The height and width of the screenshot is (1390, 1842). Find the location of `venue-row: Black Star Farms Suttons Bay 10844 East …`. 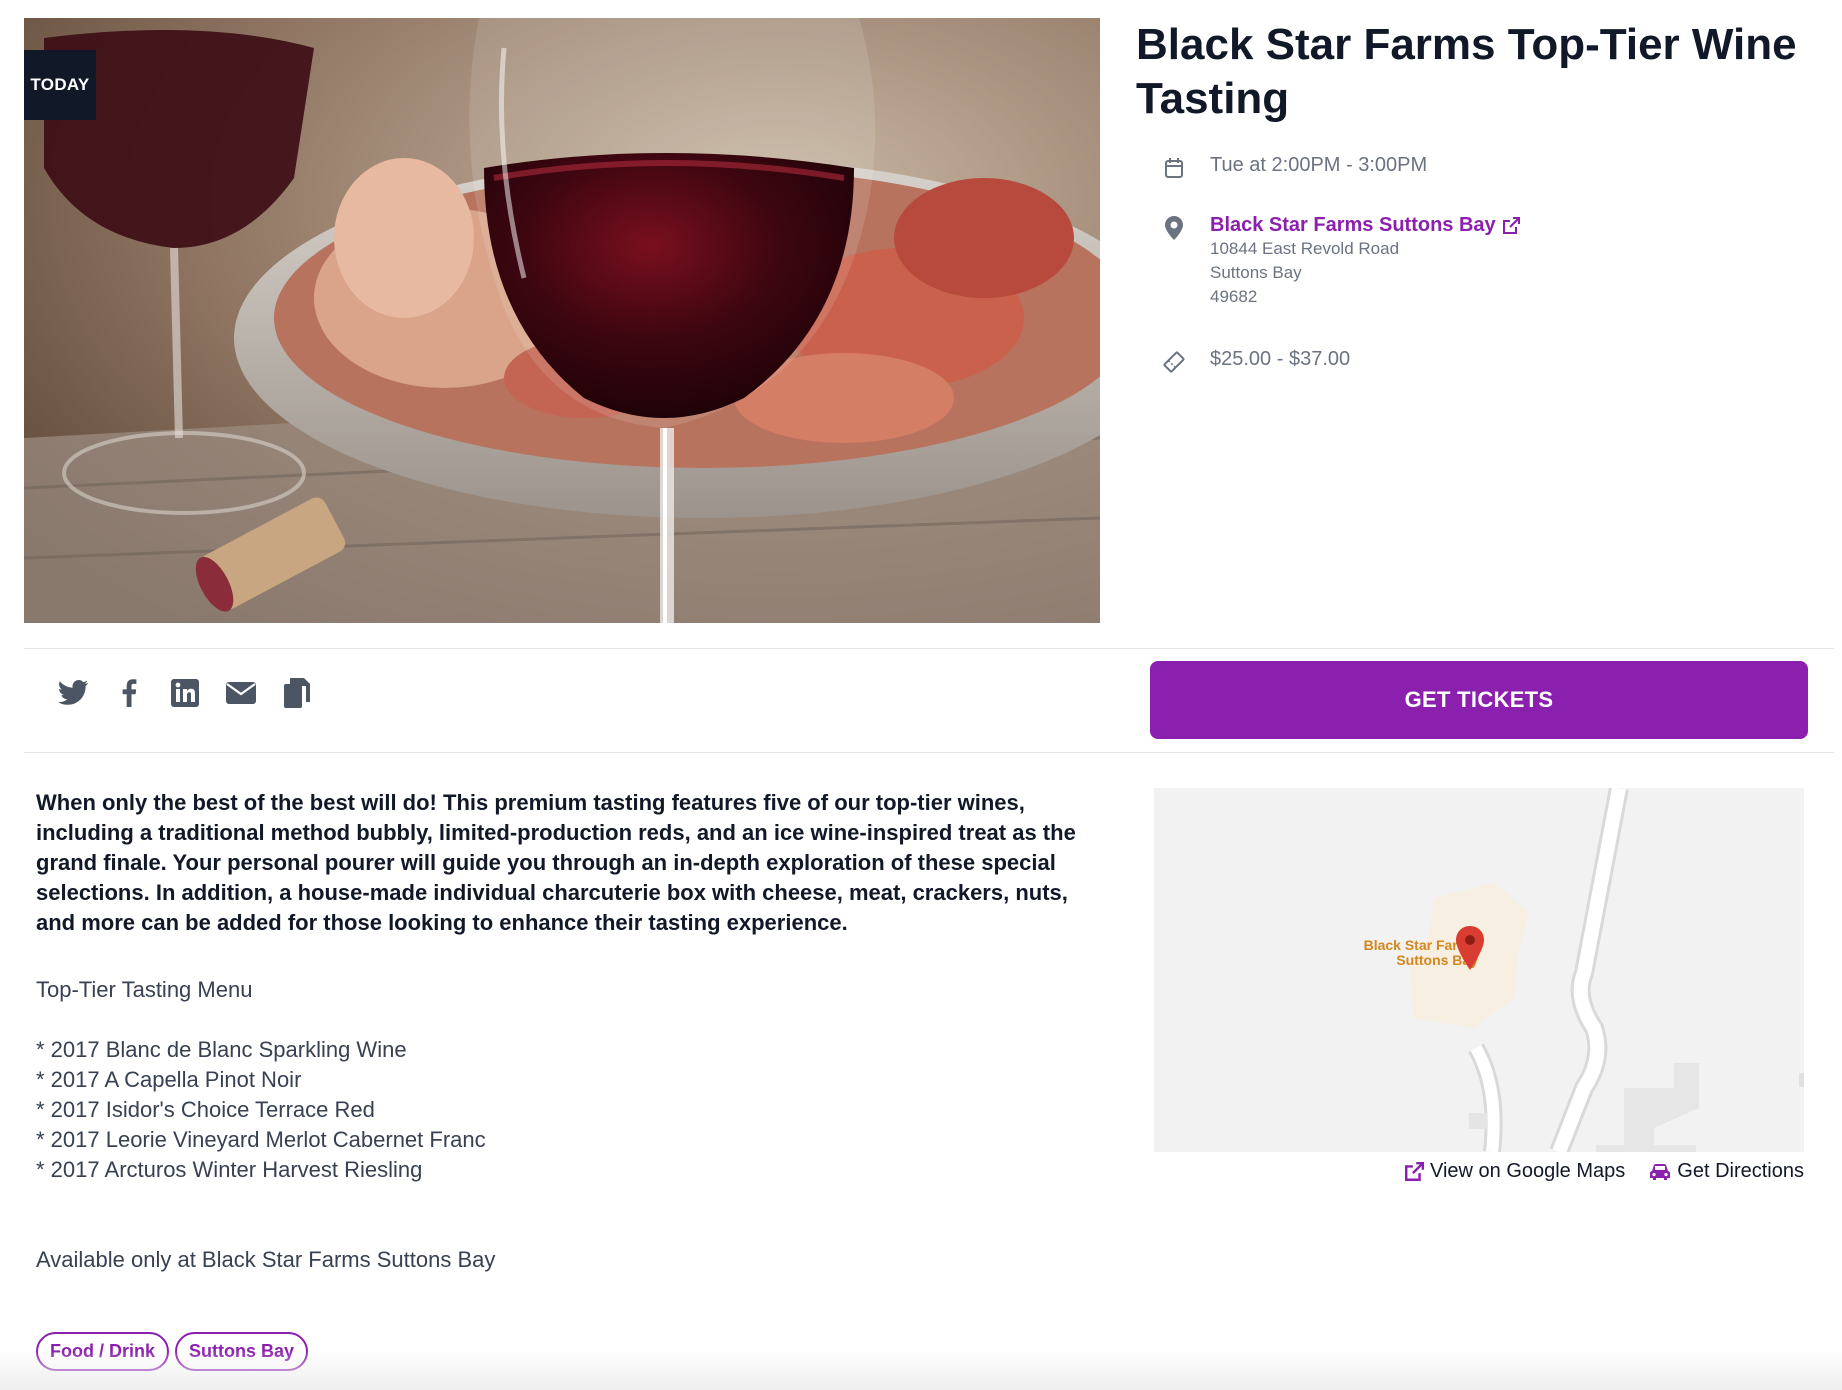

venue-row: Black Star Farms Suttons Bay 10844 East … is located at coordinates (1340, 261).